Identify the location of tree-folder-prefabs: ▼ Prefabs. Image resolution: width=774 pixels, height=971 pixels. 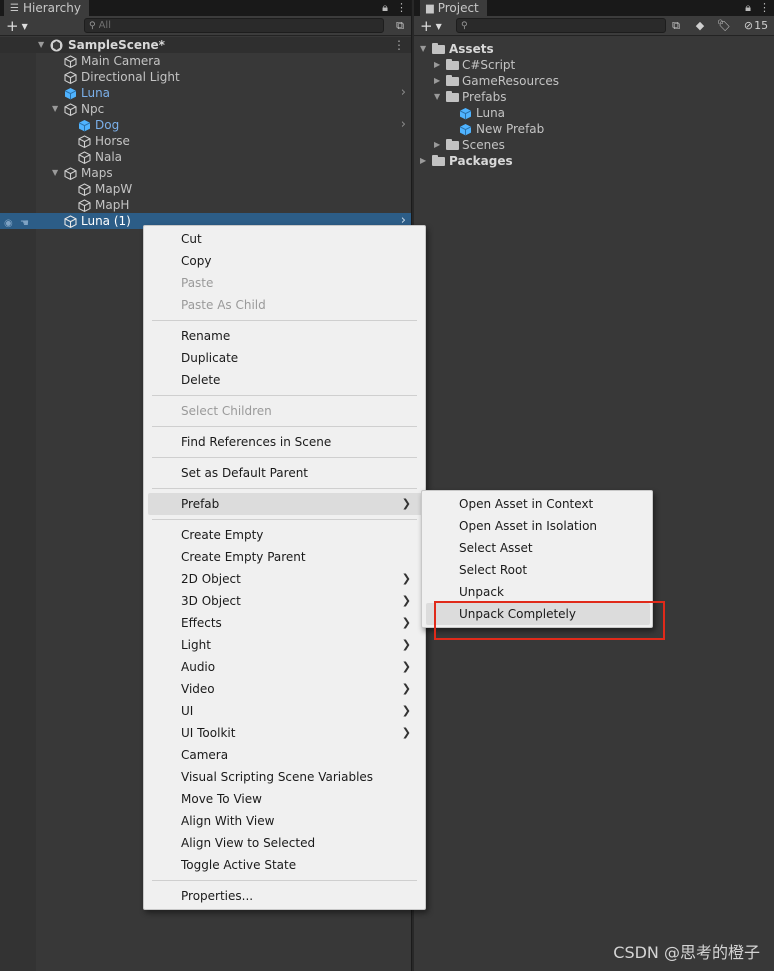
(594, 97).